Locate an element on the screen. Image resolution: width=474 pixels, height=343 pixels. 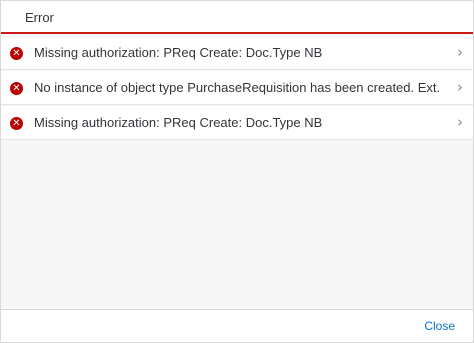
dialog-title: Error is located at coordinates (39, 17).